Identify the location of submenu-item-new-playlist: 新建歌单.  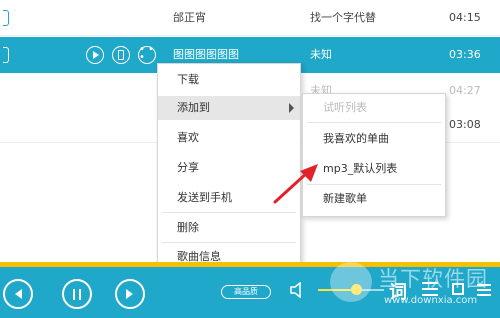
(374, 199).